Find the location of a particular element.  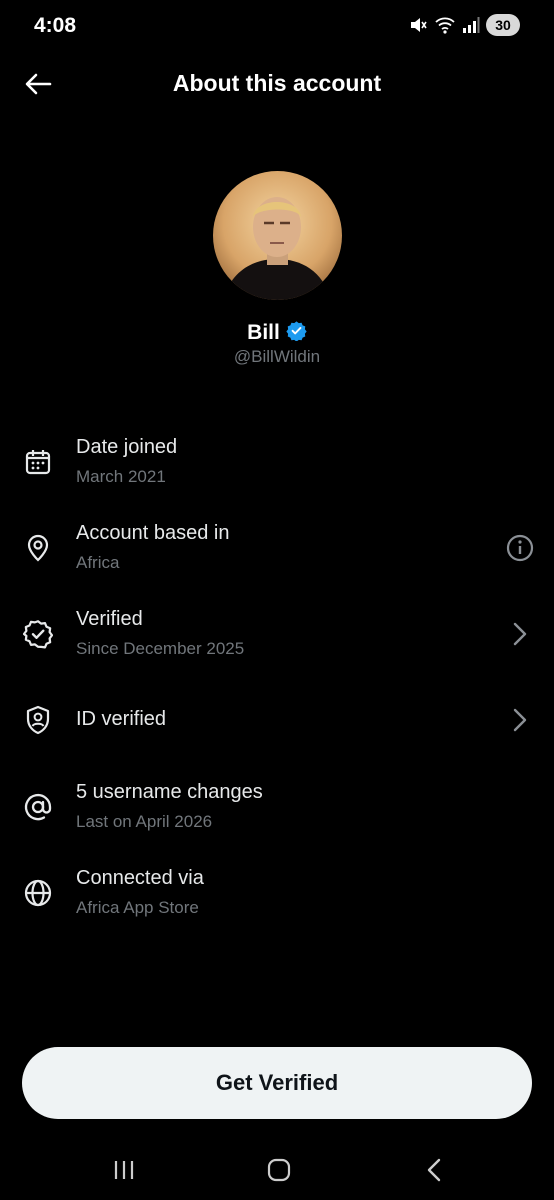

back-icon is located at coordinates (434, 1170).